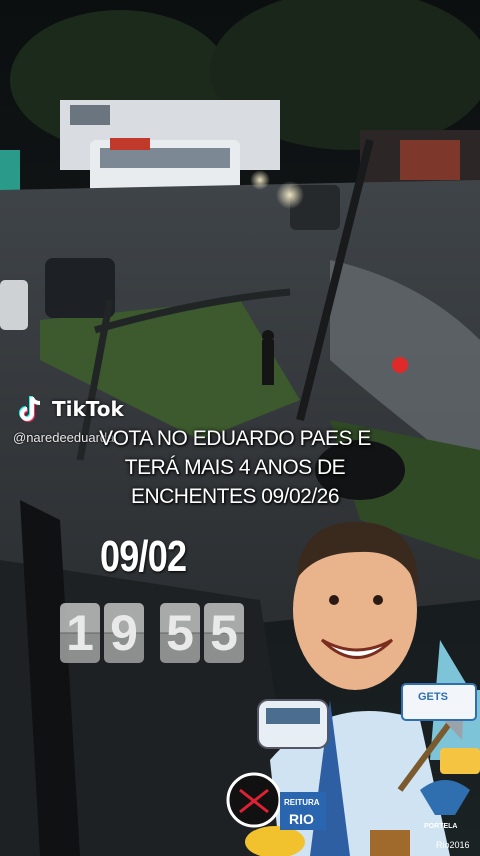  I want to click on tiktok-watermark: TikTok, so click(70, 409).